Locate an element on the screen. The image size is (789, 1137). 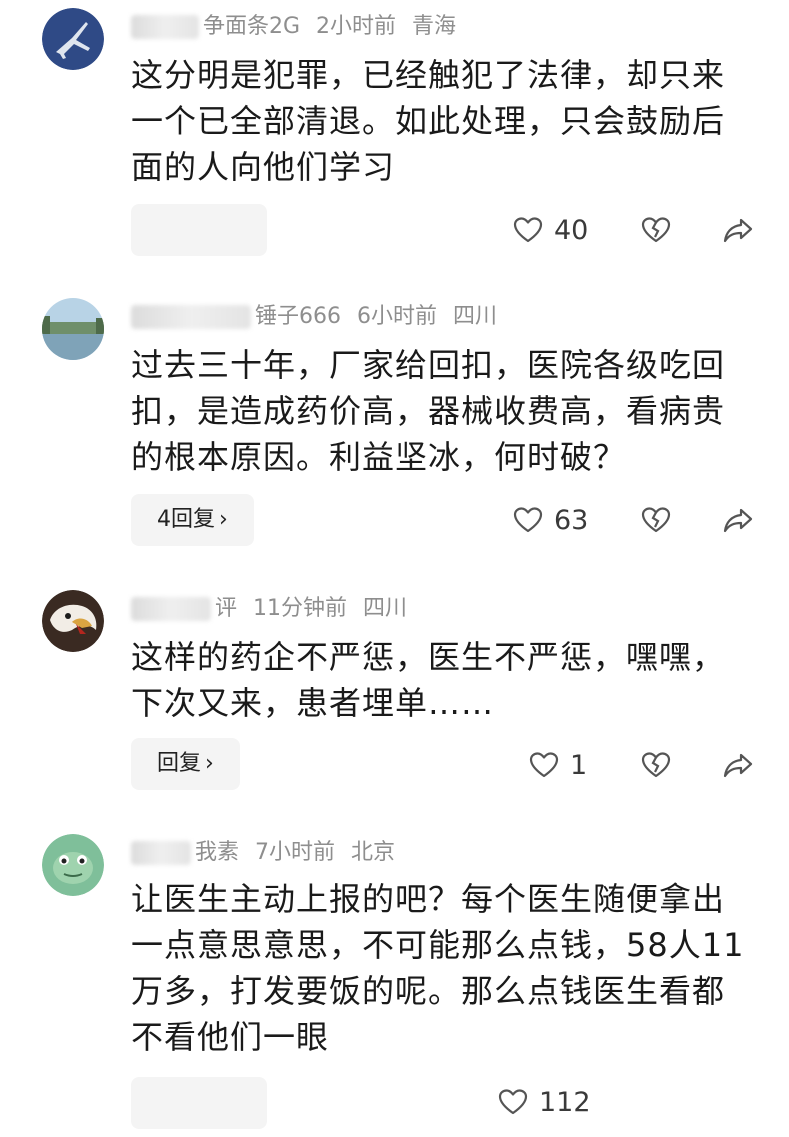
like-count: 1 is located at coordinates (579, 765).